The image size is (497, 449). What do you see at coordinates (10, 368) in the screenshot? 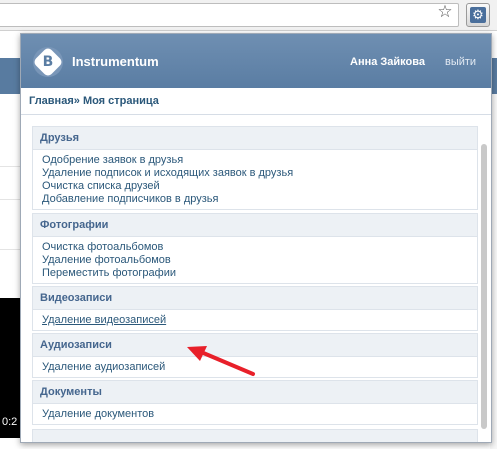
I see `background-video-player: 0:2` at bounding box center [10, 368].